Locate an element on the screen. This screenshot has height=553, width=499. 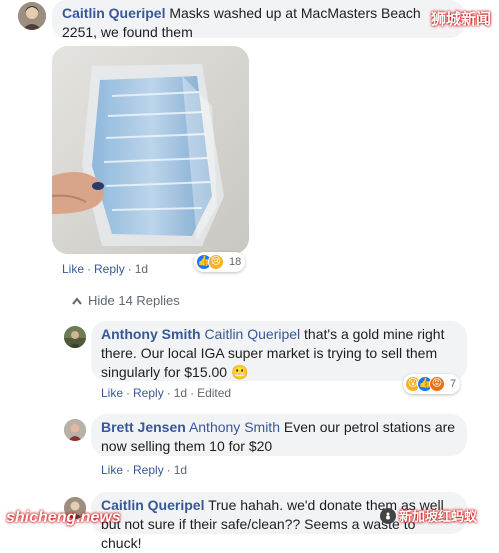
mask-pack-photo is located at coordinates (150, 150).